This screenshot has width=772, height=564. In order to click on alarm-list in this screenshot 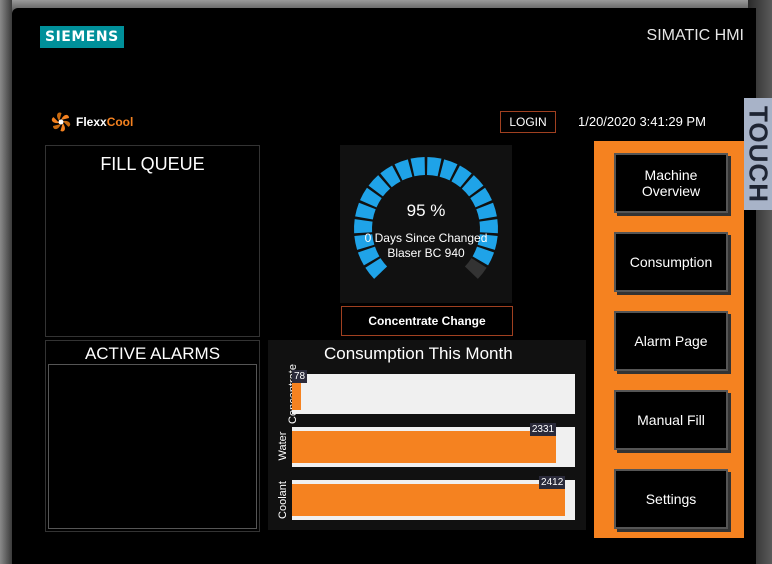, I will do `click(152, 446)`.